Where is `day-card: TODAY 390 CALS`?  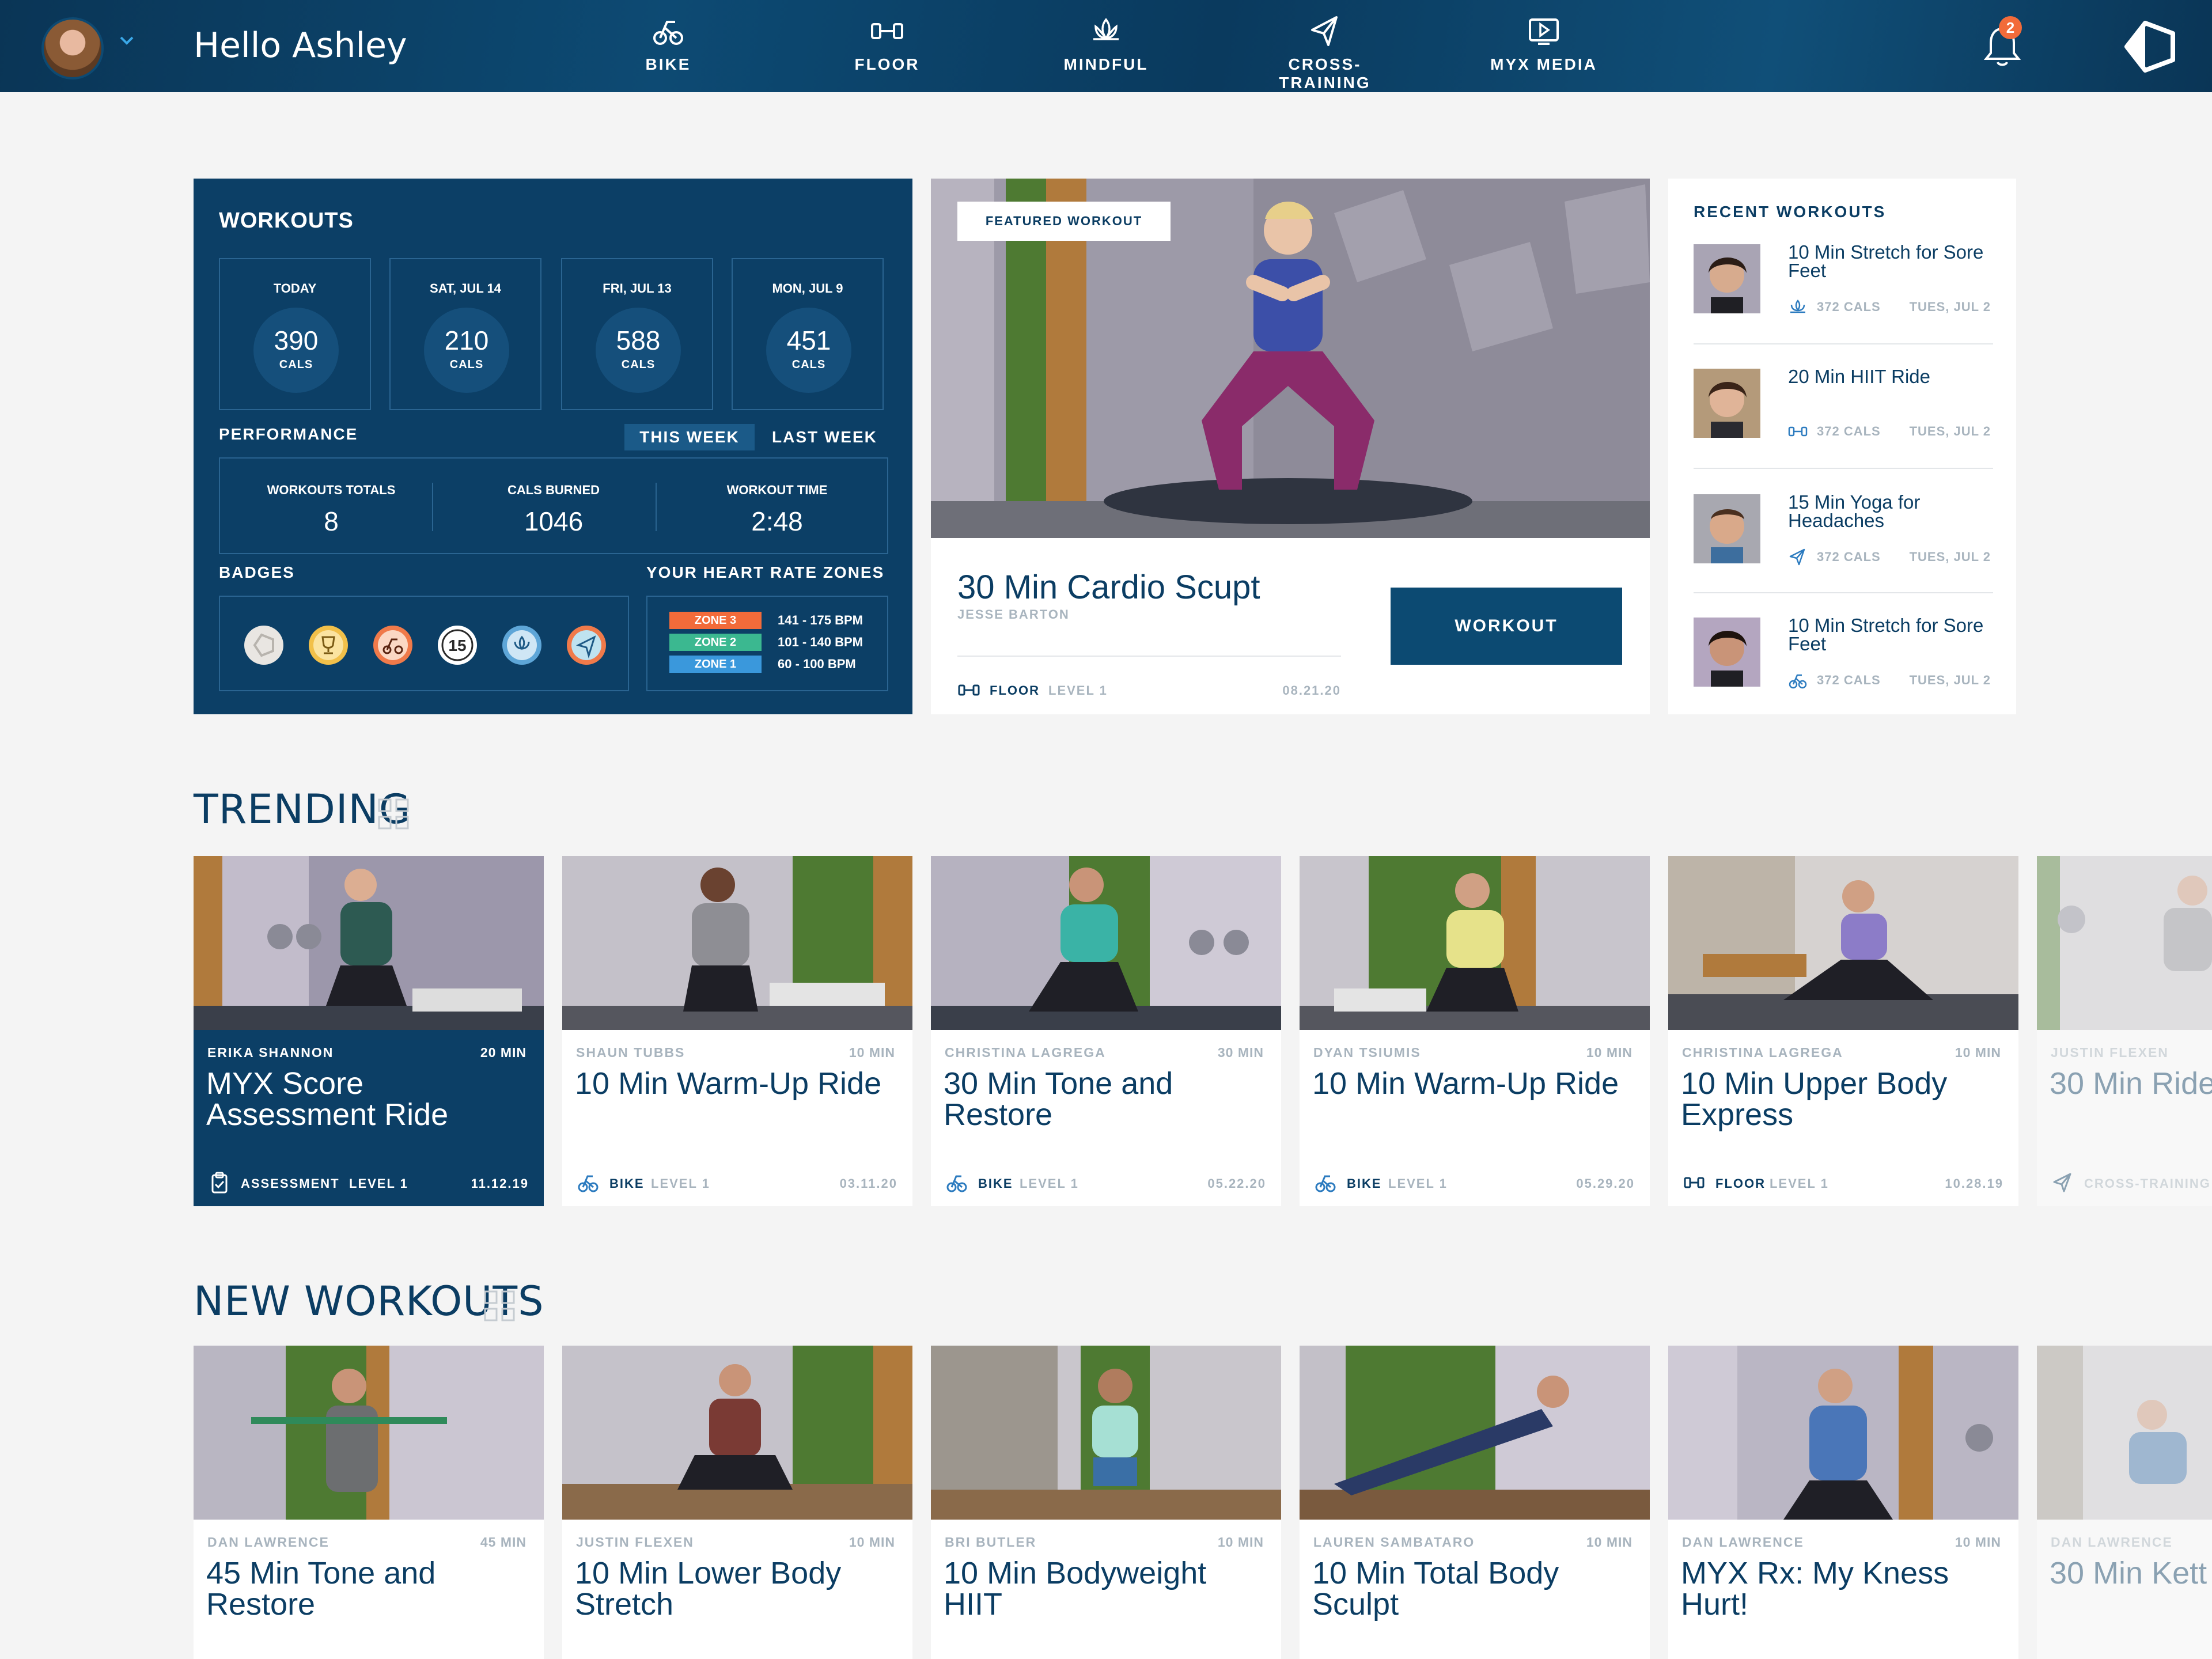
day-card: TODAY 390 CALS is located at coordinates (295, 334).